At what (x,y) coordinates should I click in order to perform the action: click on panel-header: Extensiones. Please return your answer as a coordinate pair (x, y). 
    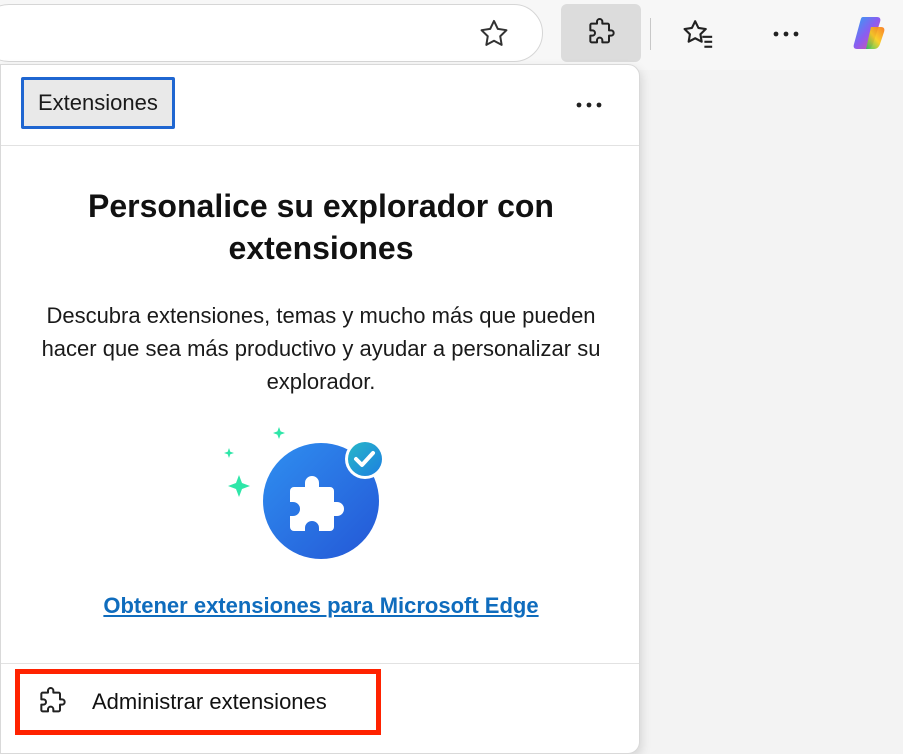
    Looking at the image, I should click on (320, 105).